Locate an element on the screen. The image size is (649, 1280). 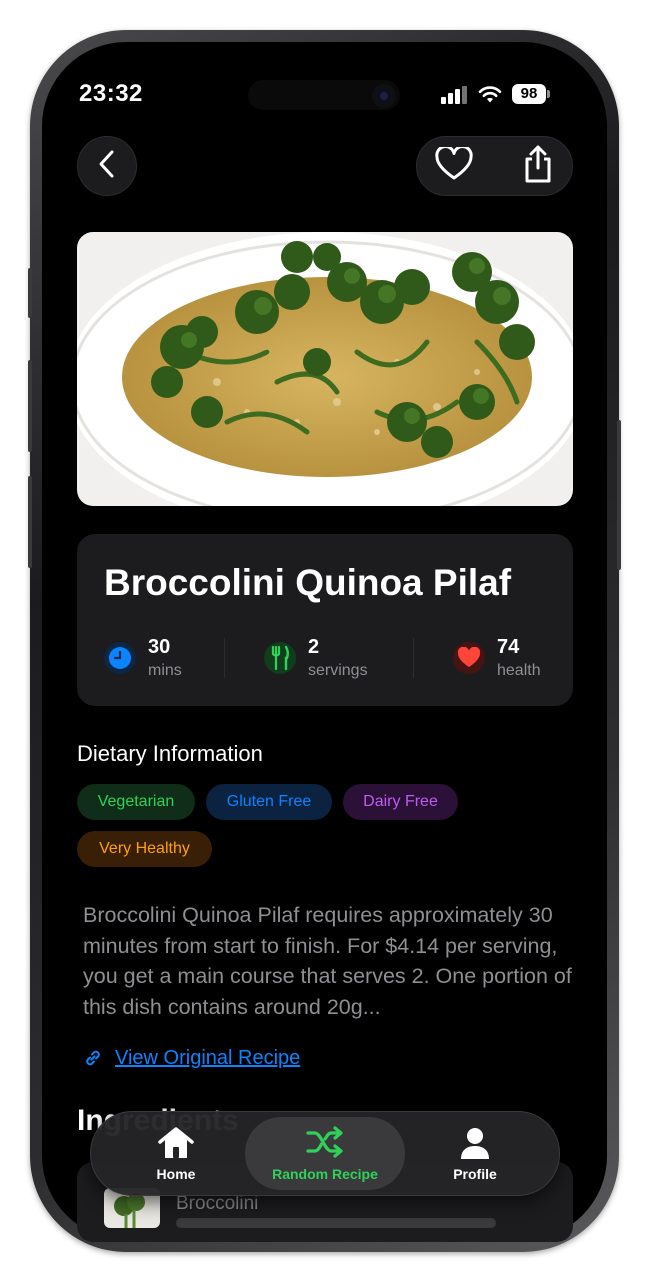
ingredient-name: Broccolini is located at coordinates (217, 1203).